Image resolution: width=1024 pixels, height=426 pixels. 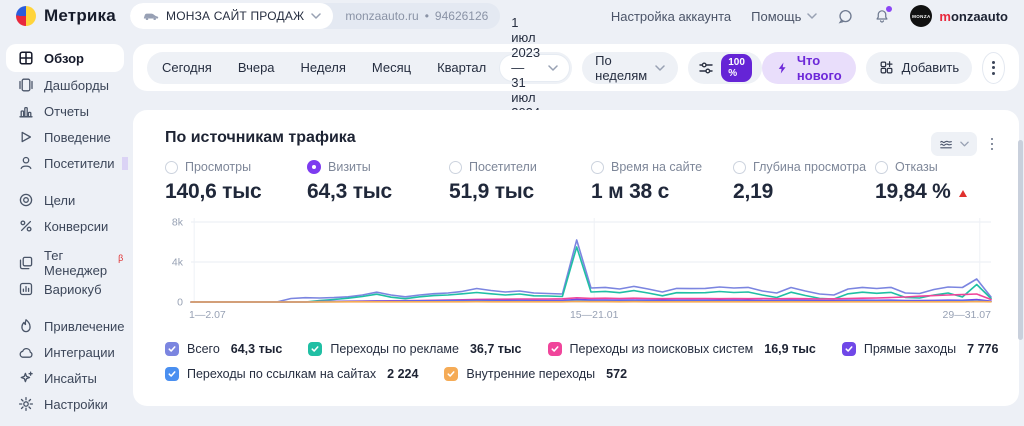 What do you see at coordinates (26, 378) in the screenshot?
I see `insights-icon` at bounding box center [26, 378].